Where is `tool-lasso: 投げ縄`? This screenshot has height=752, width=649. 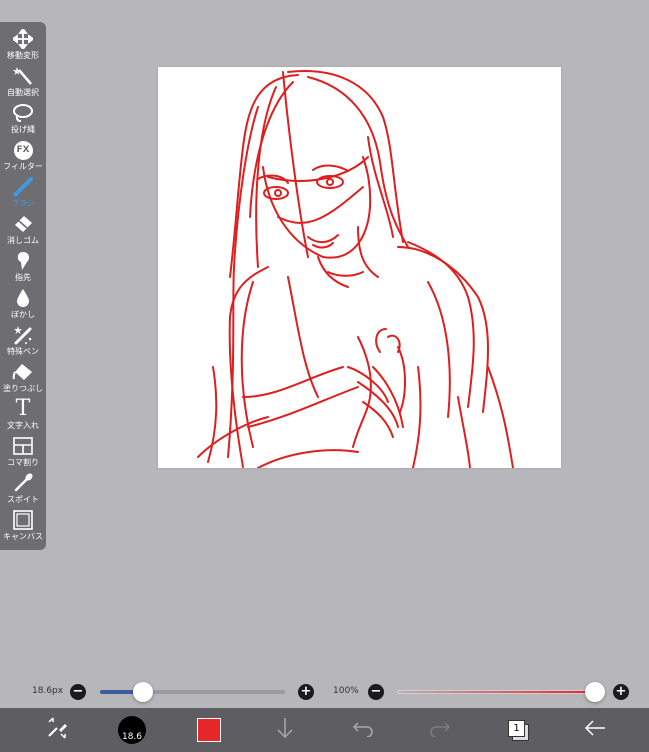
tool-lasso: 投げ縄 is located at coordinates (23, 120).